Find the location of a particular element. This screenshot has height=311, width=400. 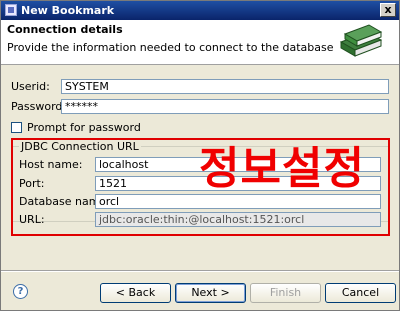

cancel-button: Cancel is located at coordinates (360, 293).